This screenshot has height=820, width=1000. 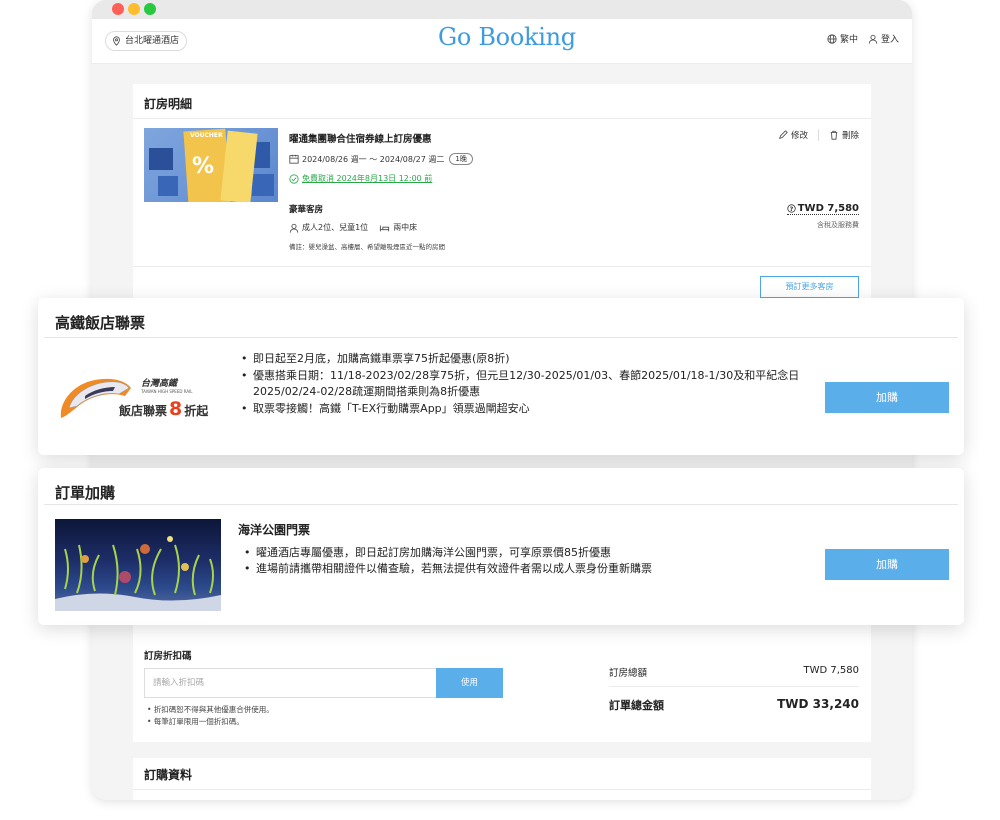 I want to click on coupon-note: • 每筆訂單限用一個折扣碼。, so click(x=195, y=721).